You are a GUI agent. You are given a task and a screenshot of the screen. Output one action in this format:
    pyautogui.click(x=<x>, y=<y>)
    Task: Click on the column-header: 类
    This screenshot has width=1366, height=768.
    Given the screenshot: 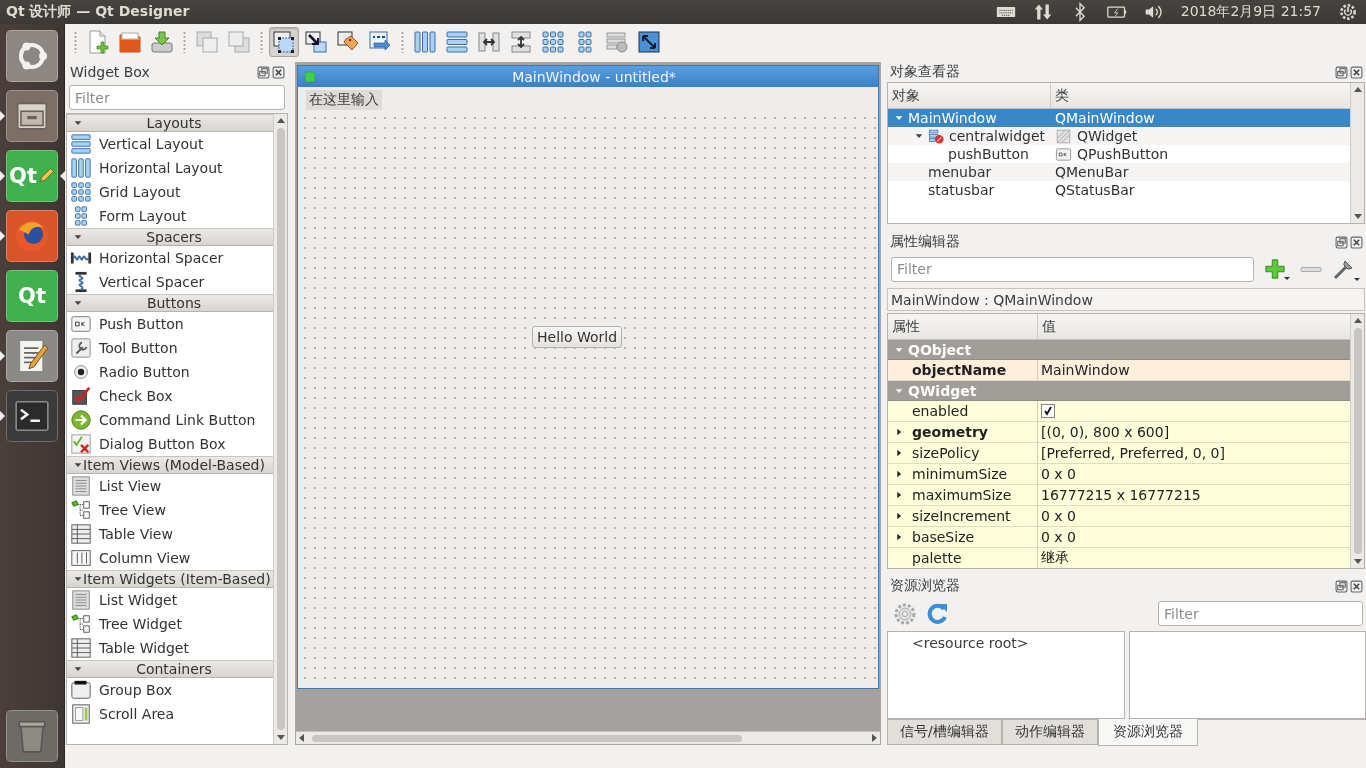 What is the action you would take?
    pyautogui.click(x=1200, y=95)
    